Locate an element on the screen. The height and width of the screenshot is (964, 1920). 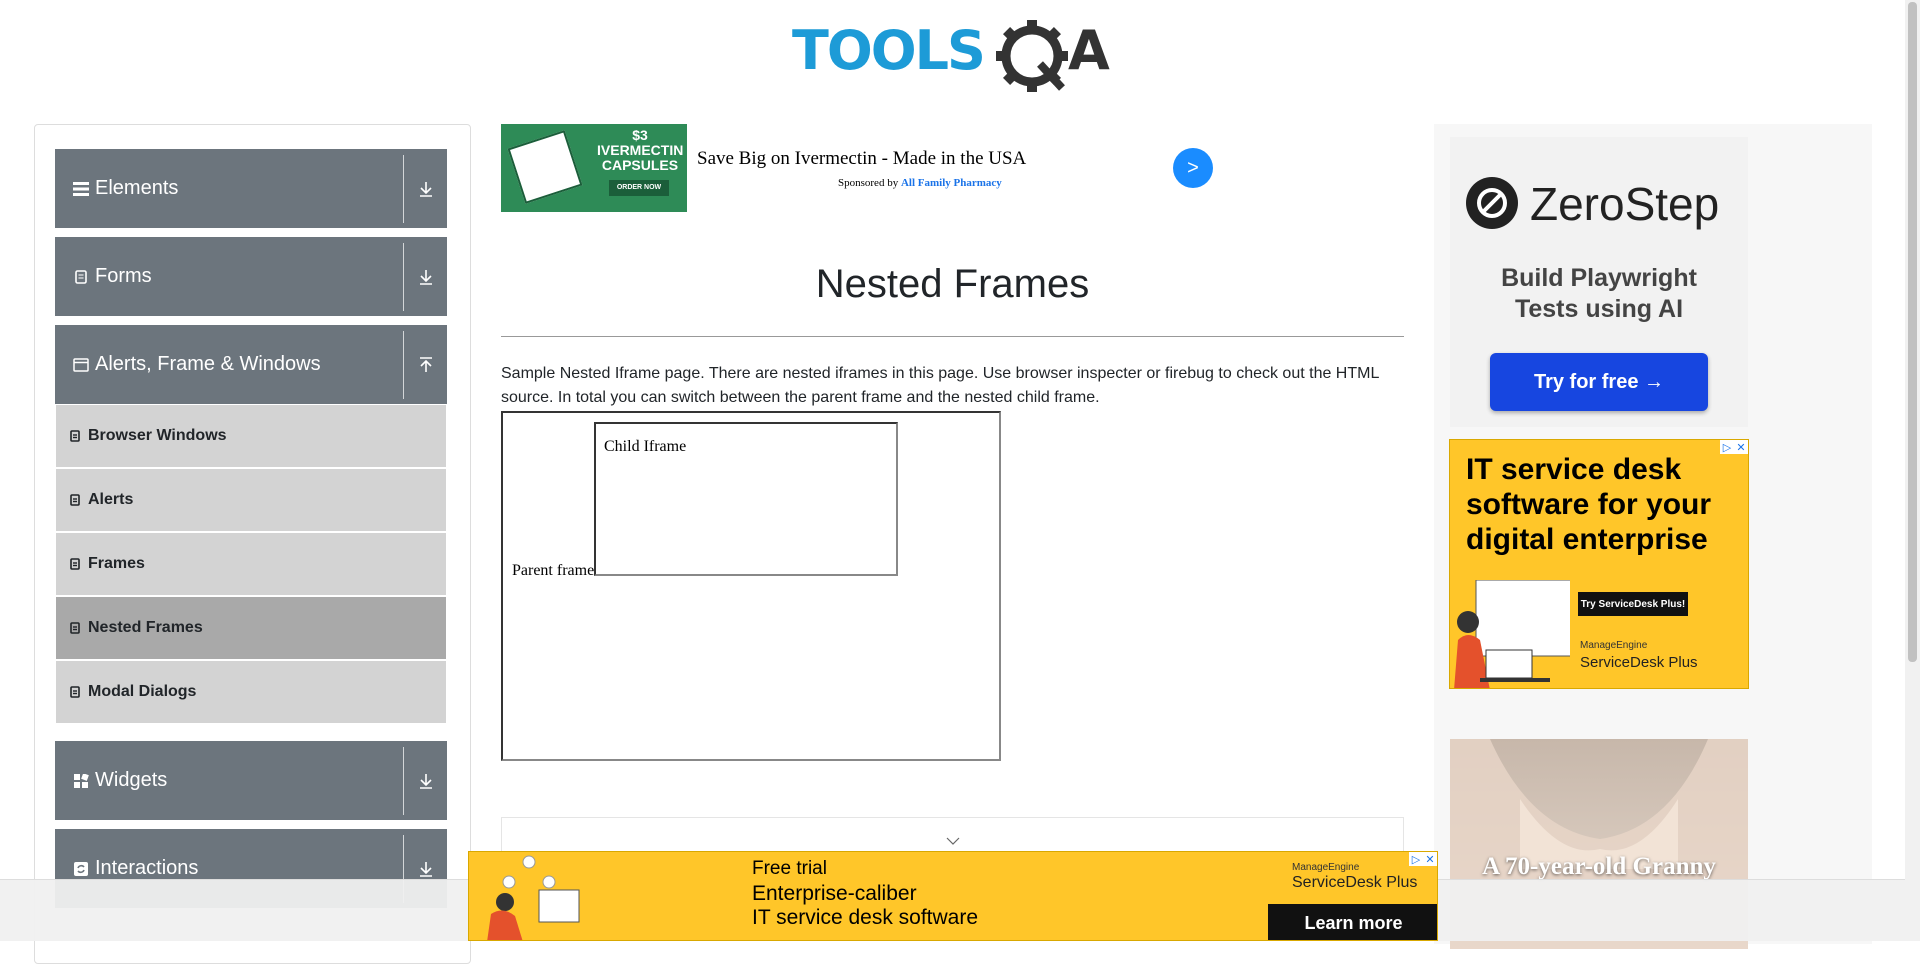
ad-product-image: $3 IVERMECTIN CAPSULES ORDER NOW is located at coordinates (594, 168).